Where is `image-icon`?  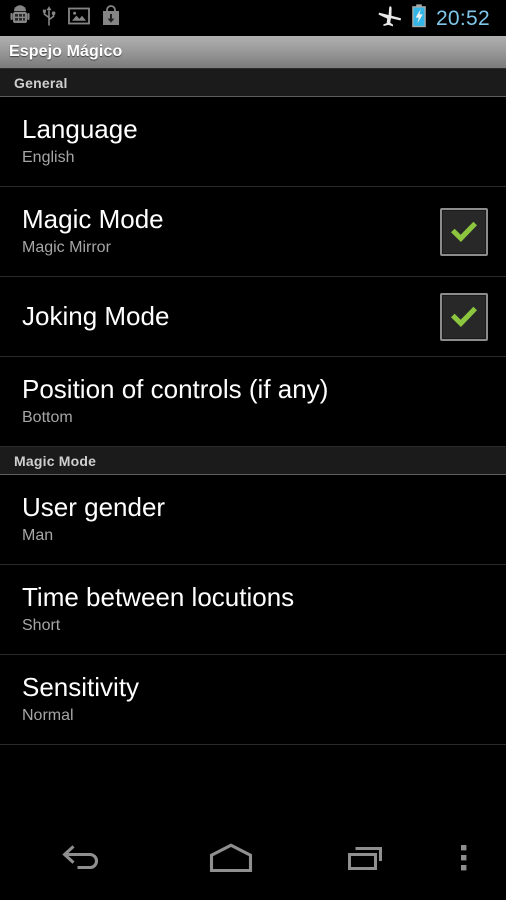 image-icon is located at coordinates (79, 18).